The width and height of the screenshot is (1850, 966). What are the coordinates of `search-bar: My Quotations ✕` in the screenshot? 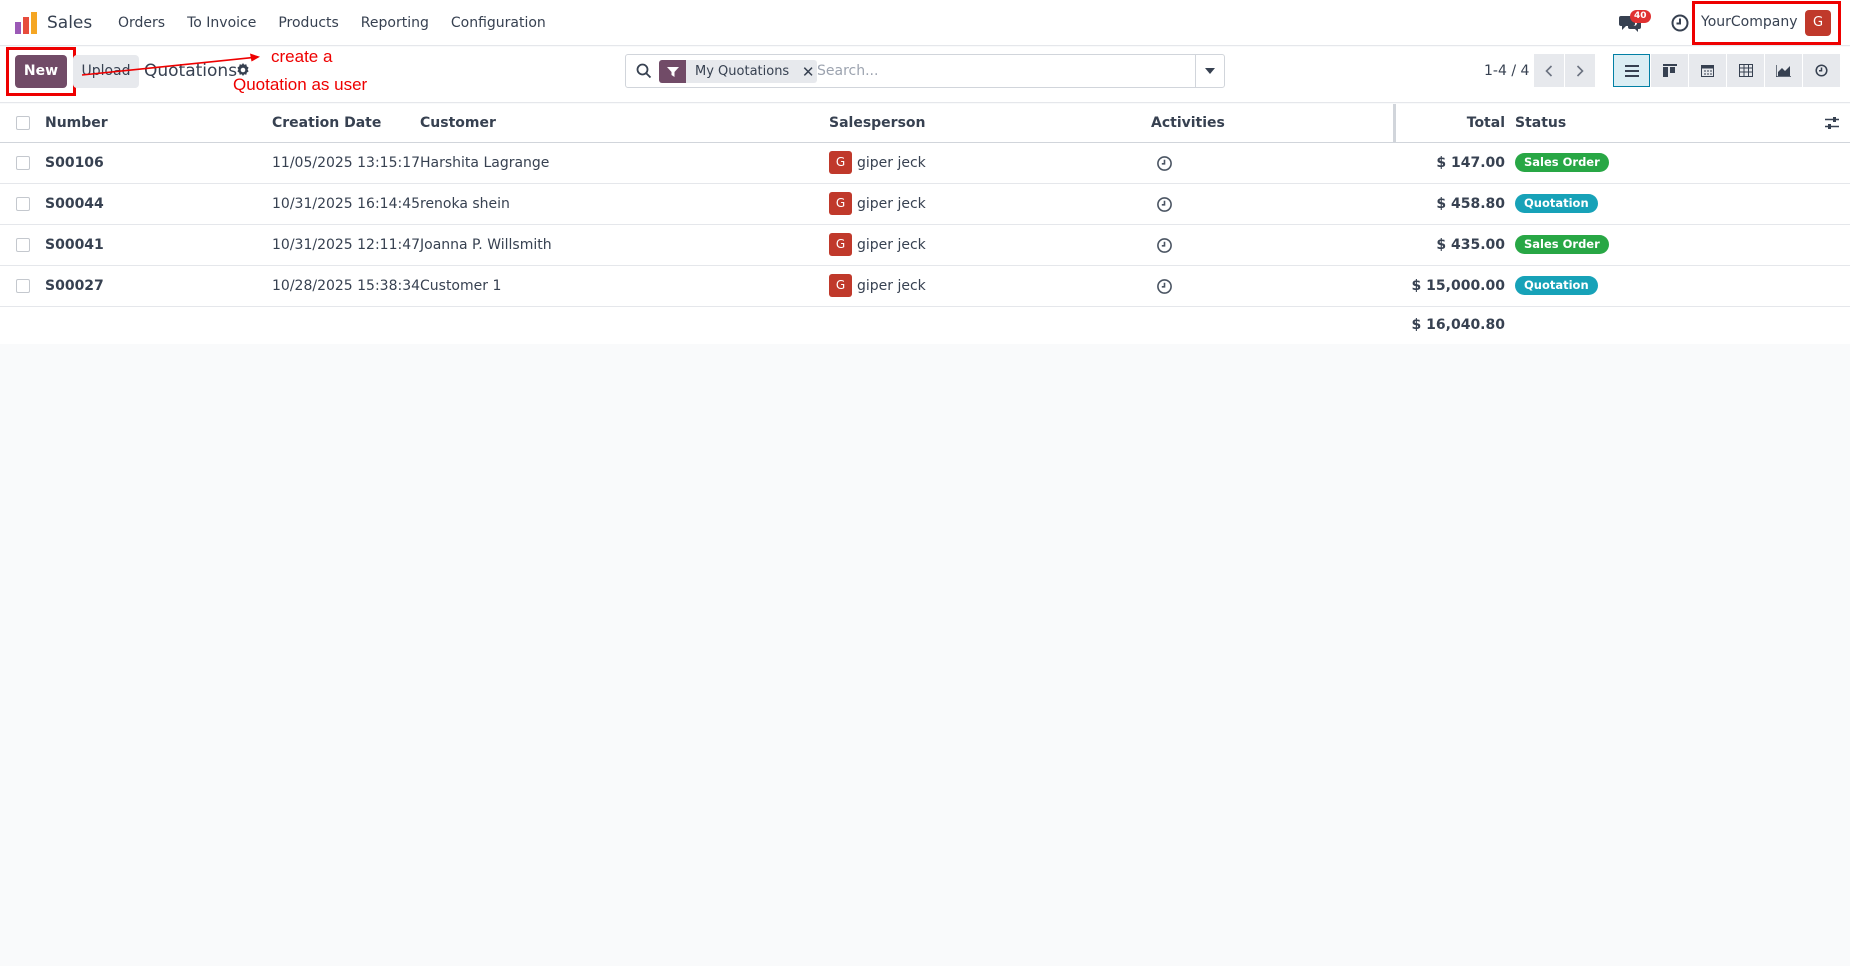 It's located at (925, 71).